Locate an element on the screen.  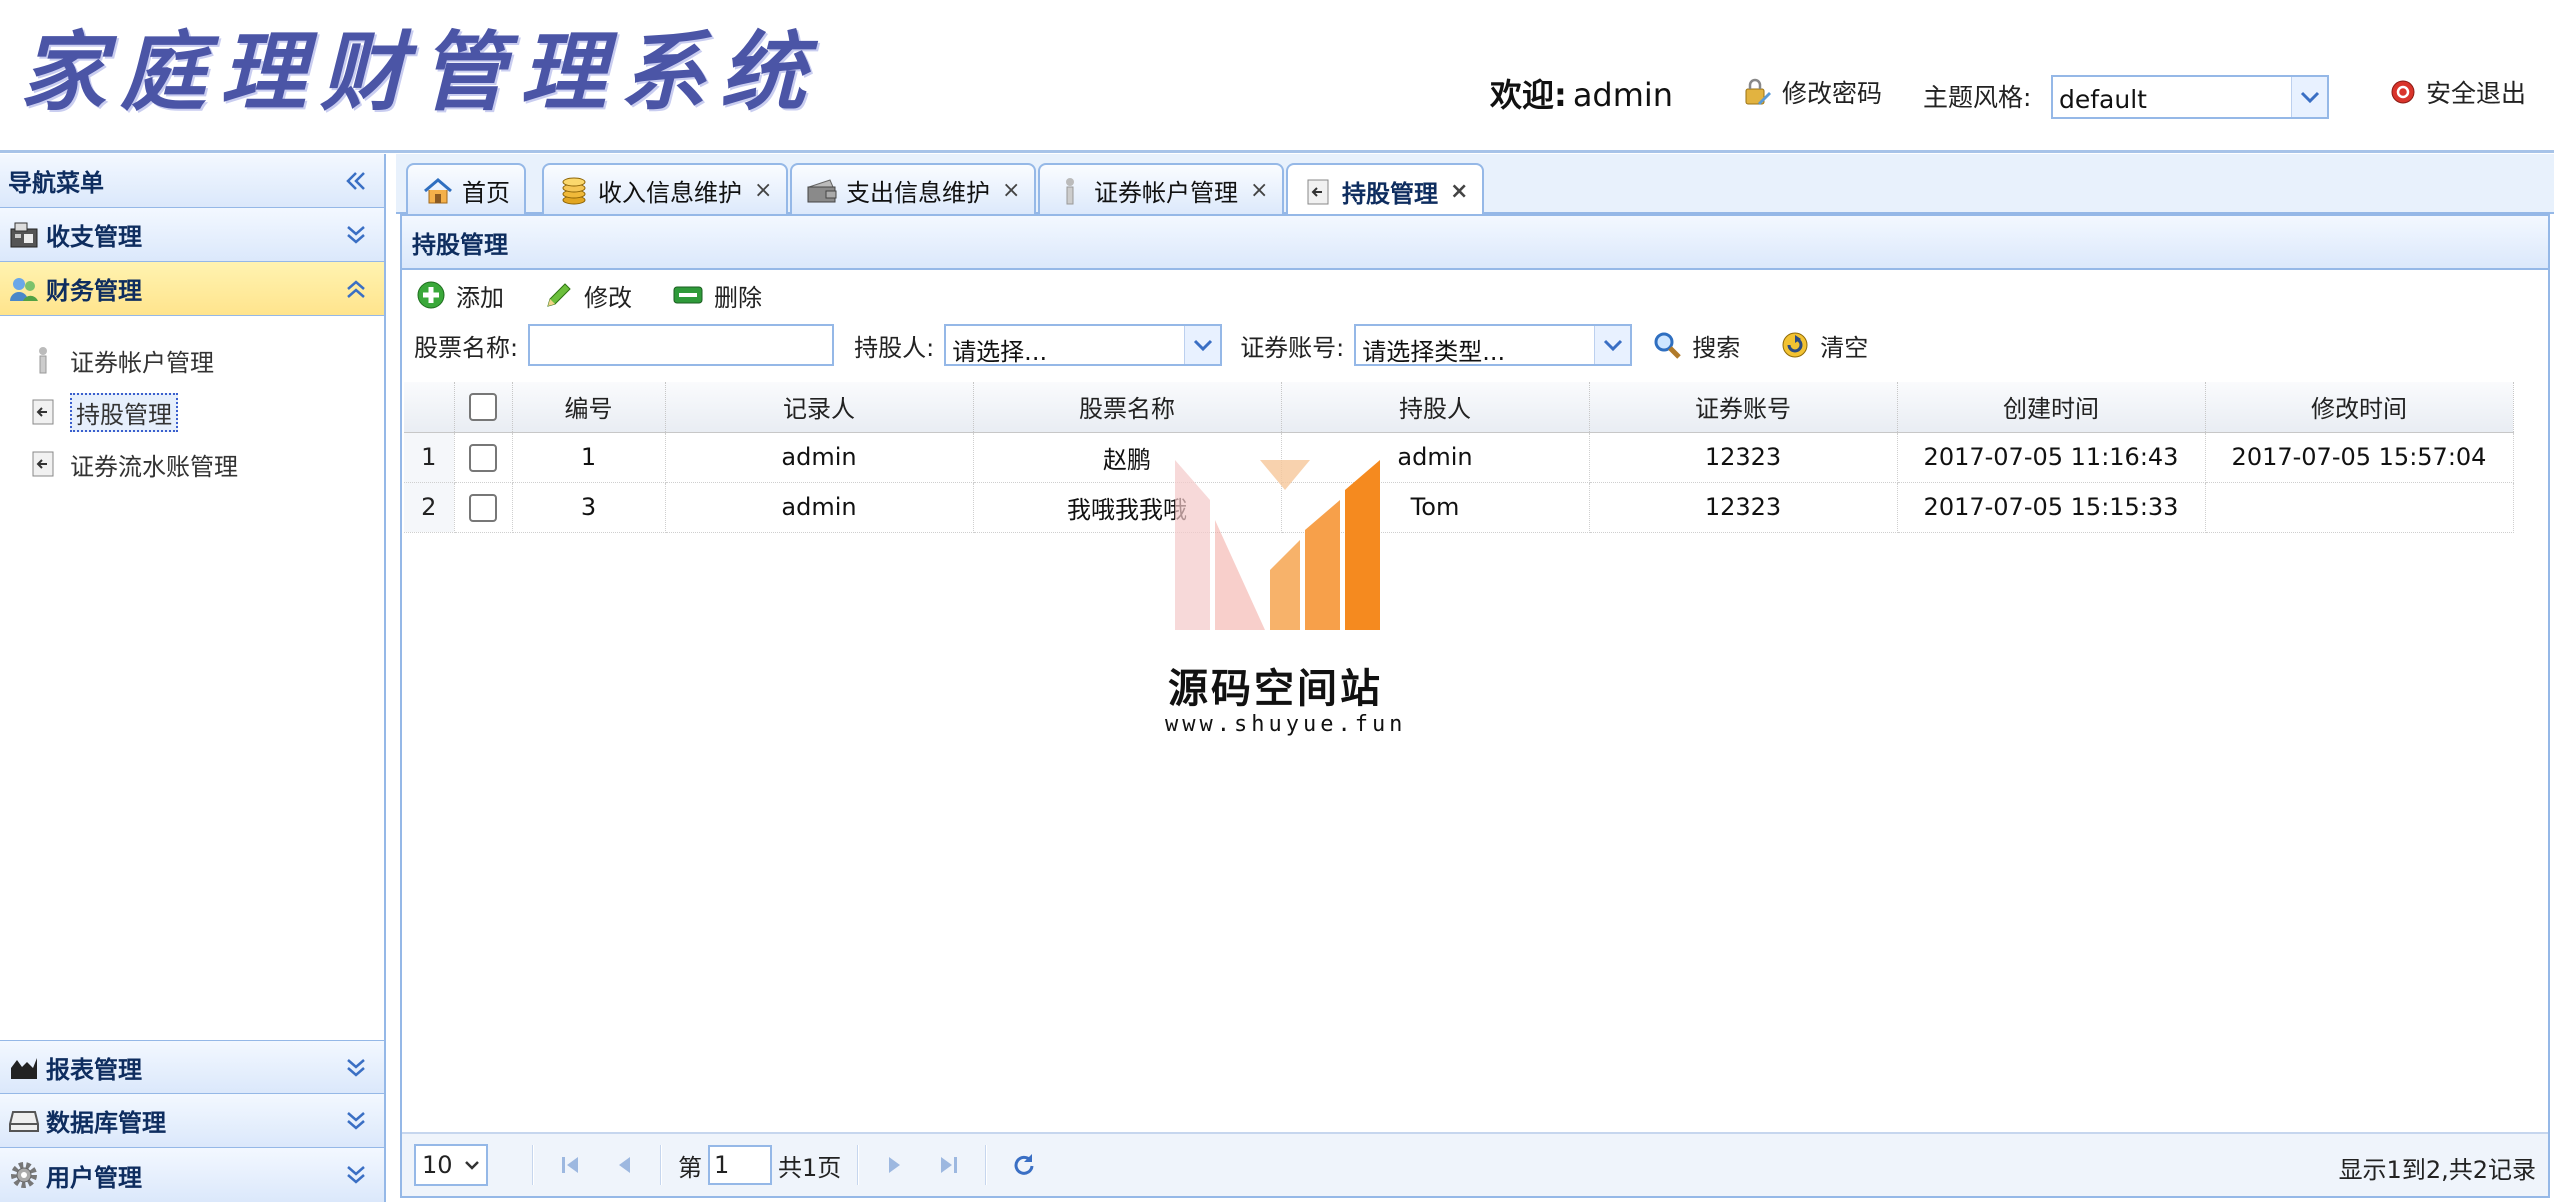
tab-expense: 支出信息维护 × is located at coordinates (913, 189).